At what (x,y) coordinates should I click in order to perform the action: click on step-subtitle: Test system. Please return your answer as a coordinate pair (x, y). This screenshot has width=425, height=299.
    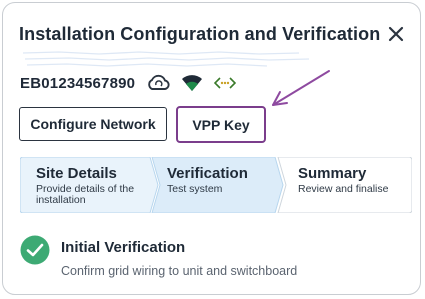
    Looking at the image, I should click on (195, 189).